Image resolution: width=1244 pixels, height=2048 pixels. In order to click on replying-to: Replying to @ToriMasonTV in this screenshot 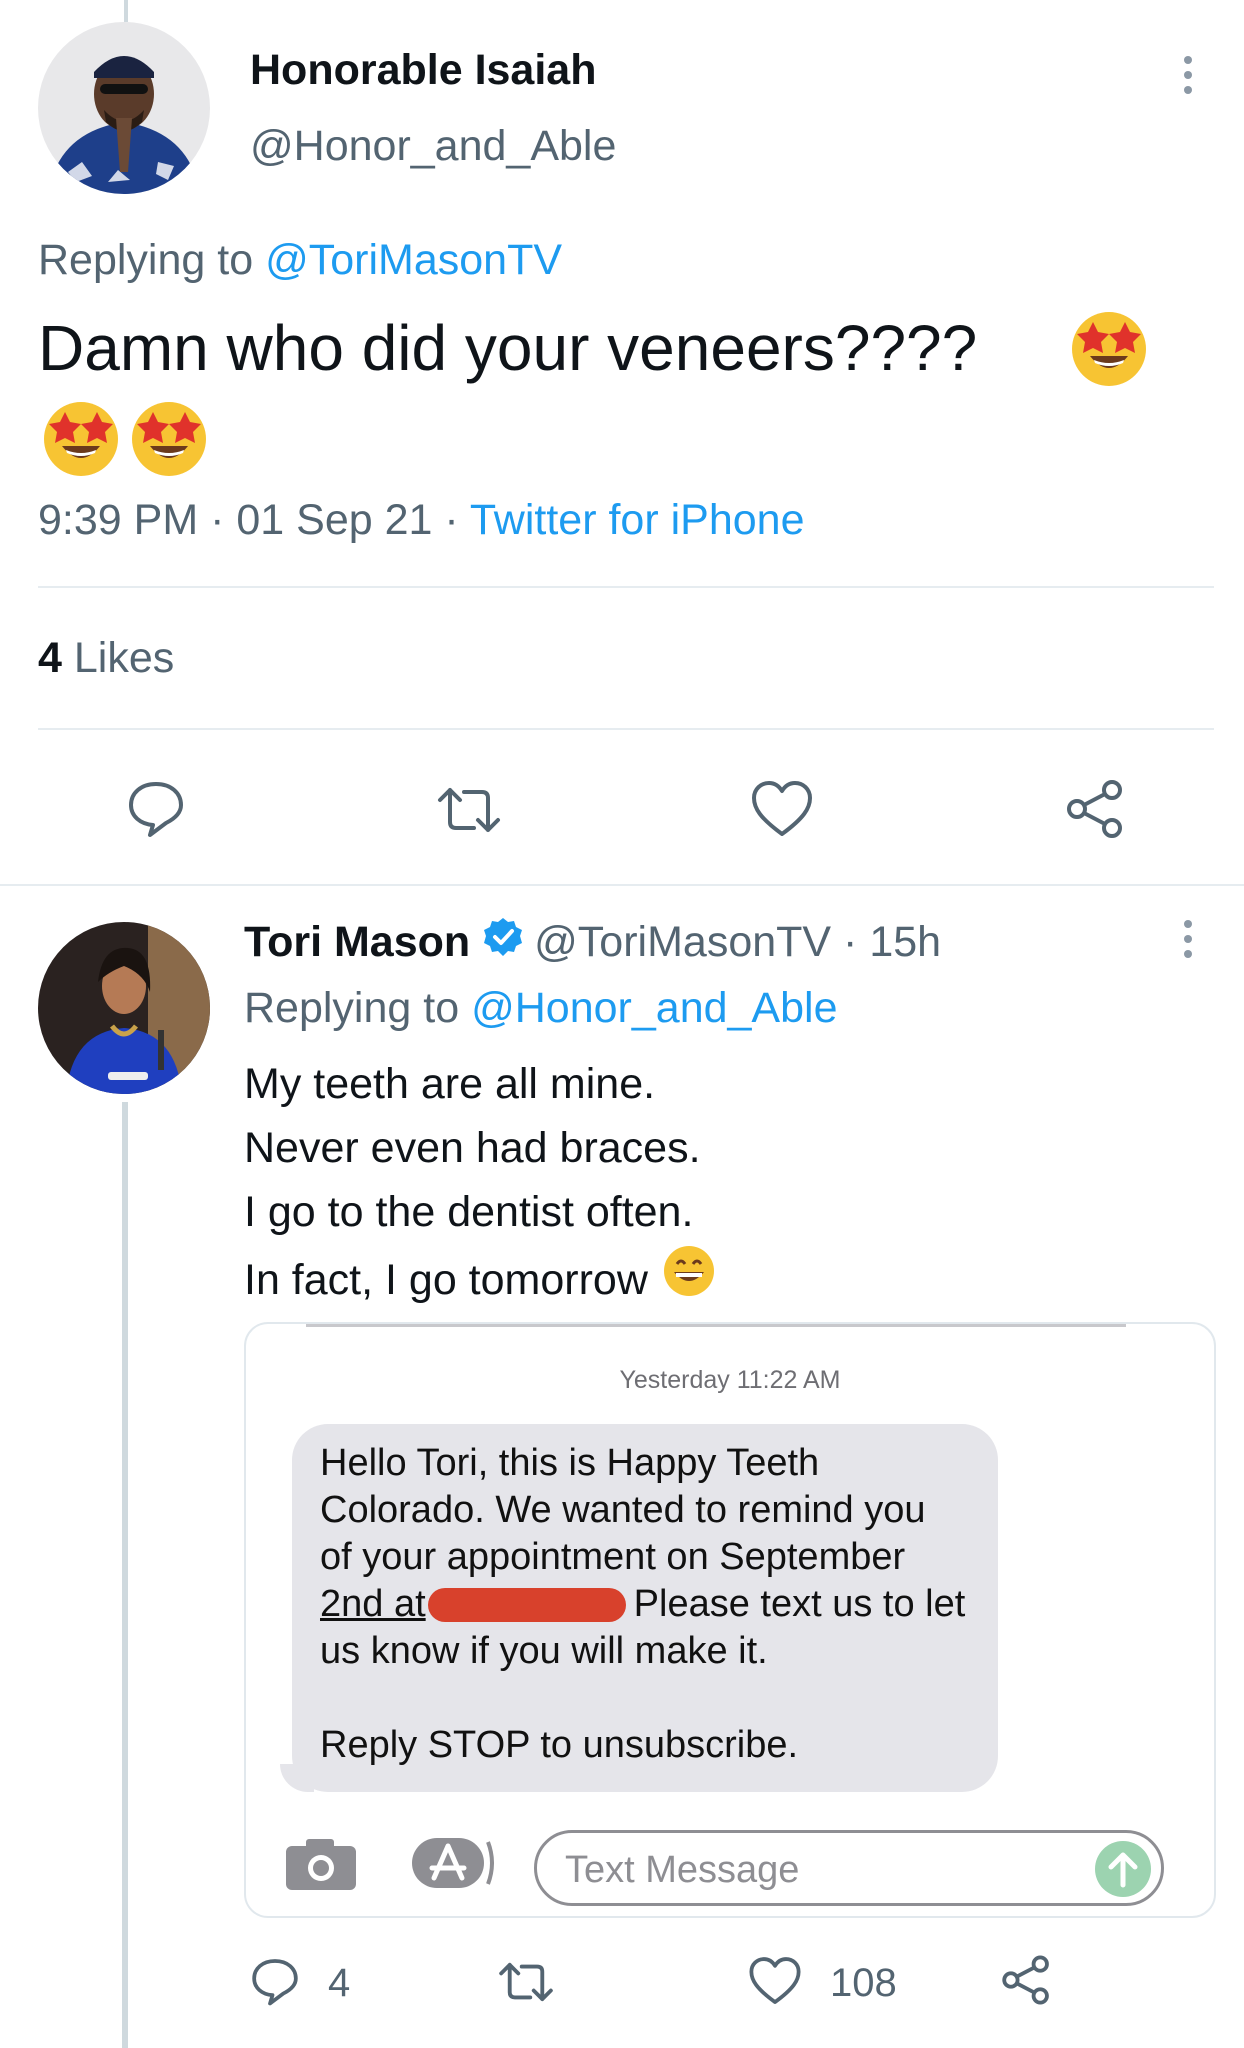, I will do `click(300, 260)`.